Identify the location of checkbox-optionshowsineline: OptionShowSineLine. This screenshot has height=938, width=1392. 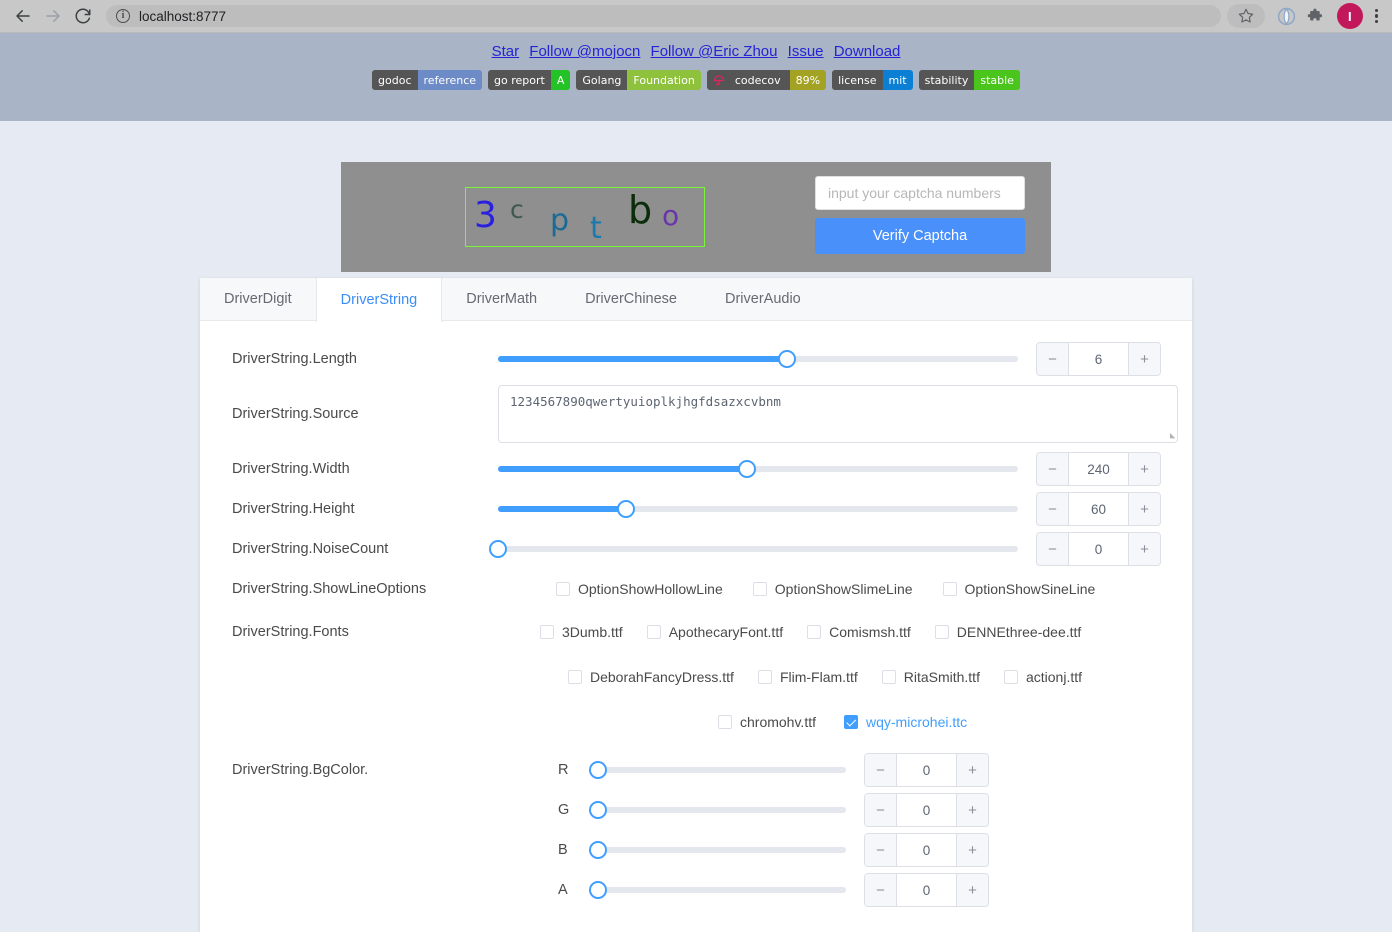
(1018, 589).